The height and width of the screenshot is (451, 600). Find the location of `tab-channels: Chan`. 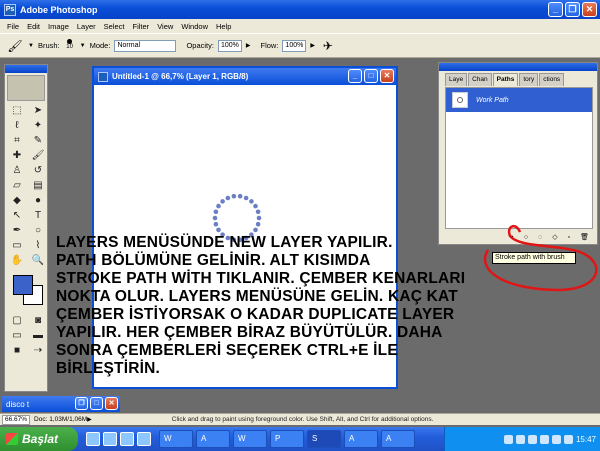

tab-channels: Chan is located at coordinates (480, 79).